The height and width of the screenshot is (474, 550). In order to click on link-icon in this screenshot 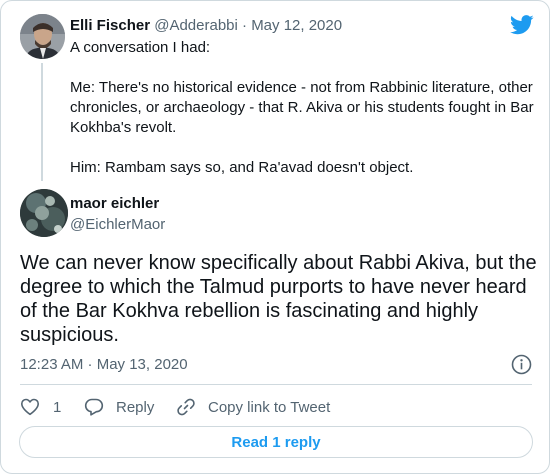, I will do `click(186, 407)`.